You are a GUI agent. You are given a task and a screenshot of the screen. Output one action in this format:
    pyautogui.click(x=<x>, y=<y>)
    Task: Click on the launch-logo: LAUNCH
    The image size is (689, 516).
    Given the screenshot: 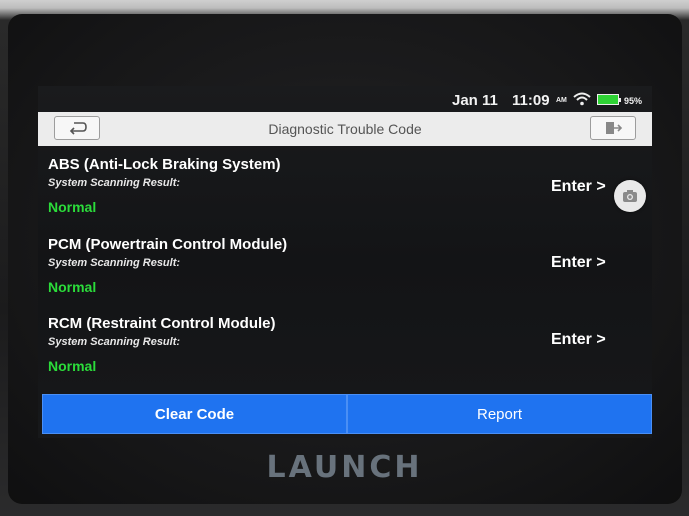 What is the action you would take?
    pyautogui.click(x=344, y=467)
    